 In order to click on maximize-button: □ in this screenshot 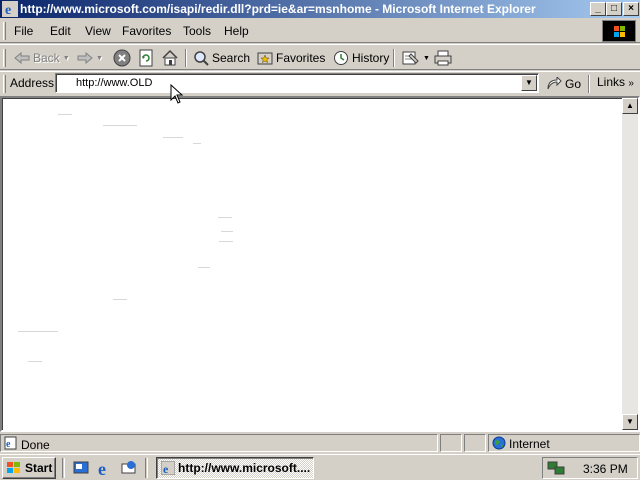, I will do `click(614, 9)`.